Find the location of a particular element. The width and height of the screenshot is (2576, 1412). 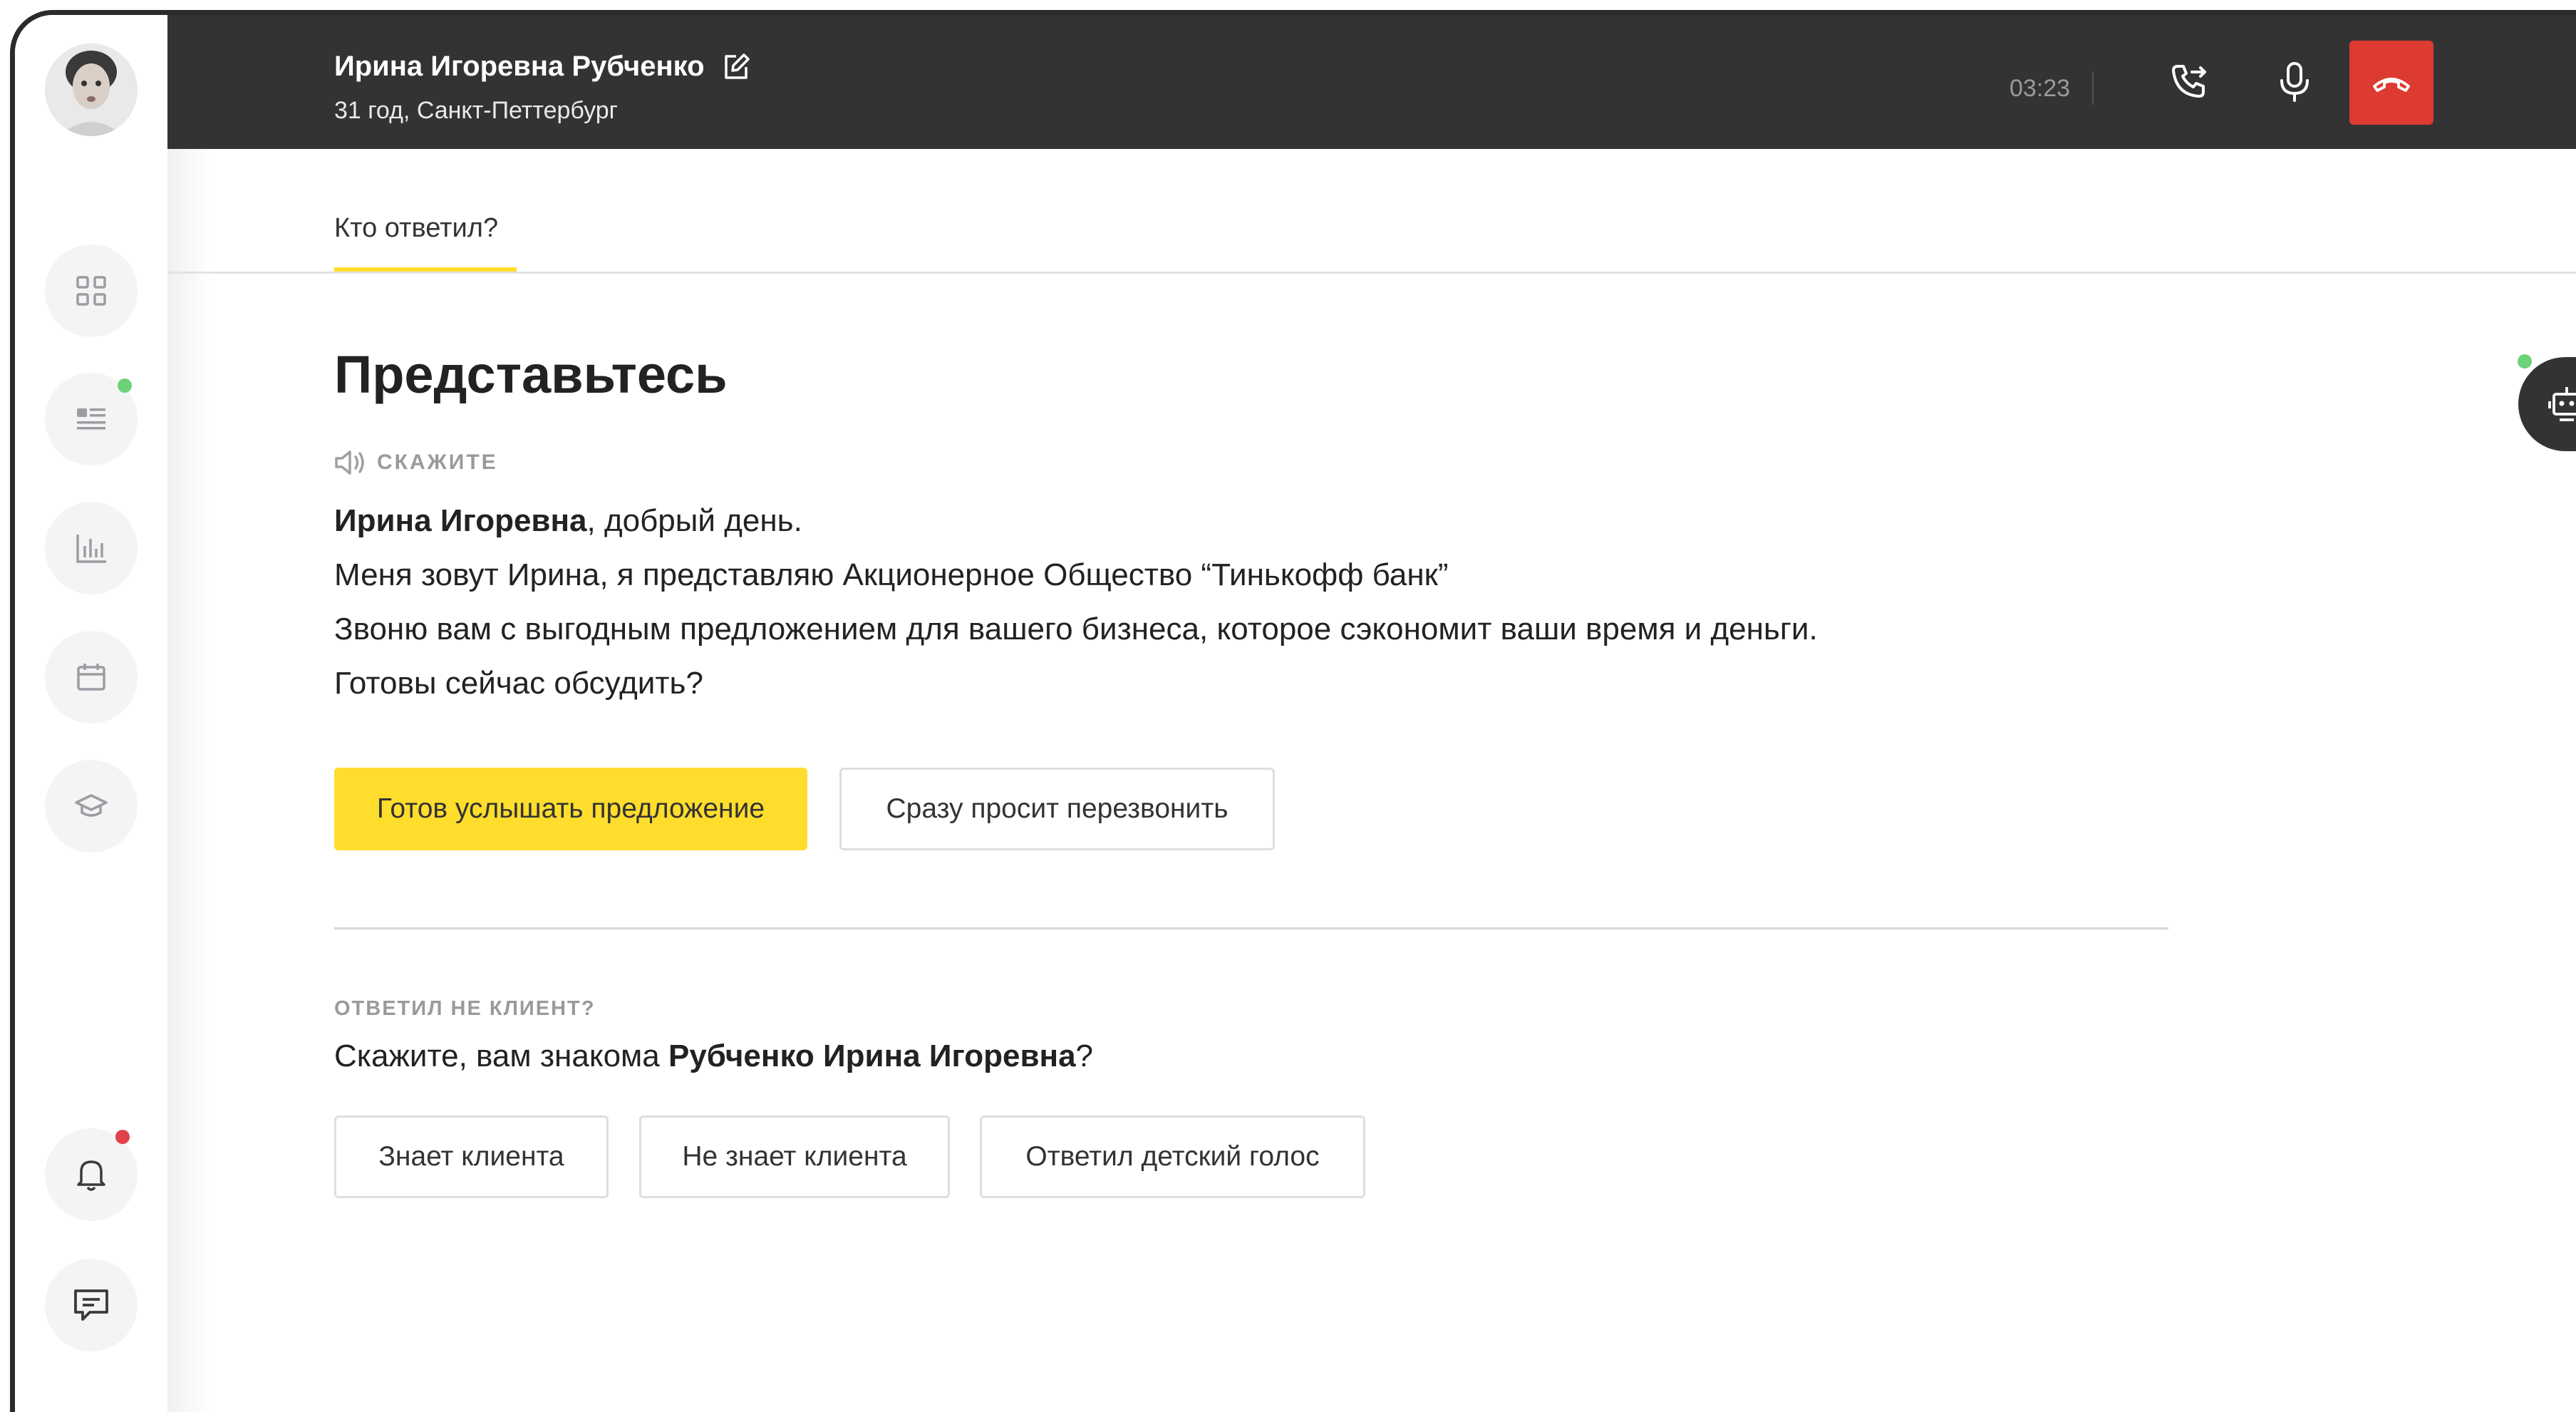

question-client-name: Рубченко Ирина Игоревна is located at coordinates (872, 1056).